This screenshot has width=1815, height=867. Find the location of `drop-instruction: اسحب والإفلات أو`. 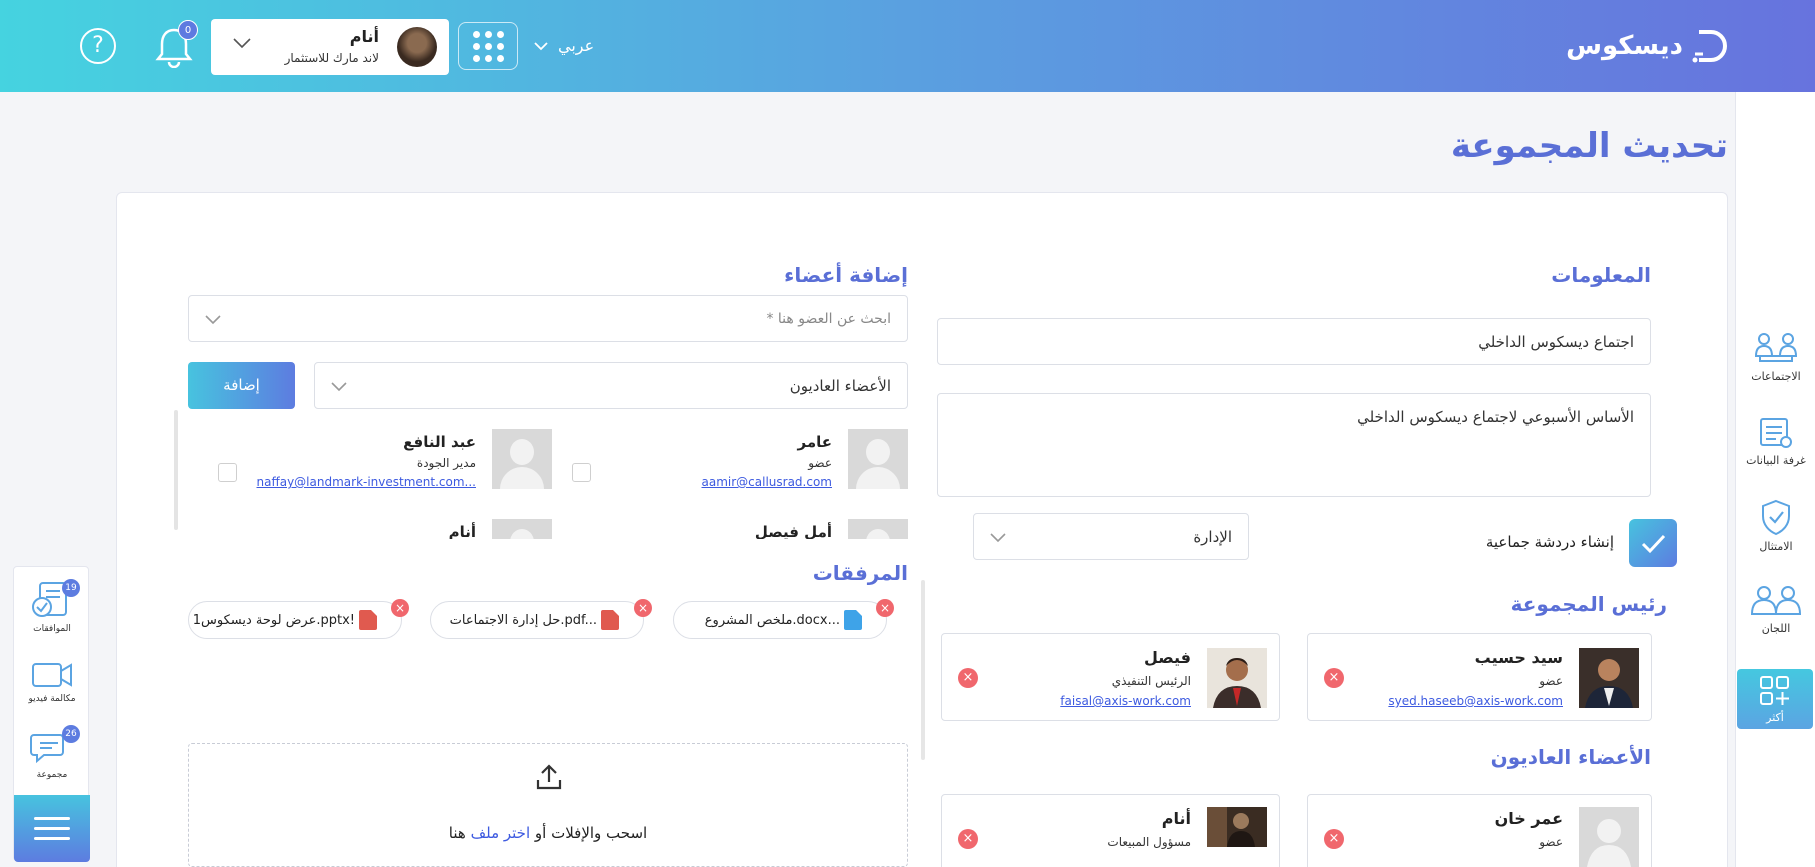

drop-instruction: اسحب والإفلات أو is located at coordinates (591, 833).